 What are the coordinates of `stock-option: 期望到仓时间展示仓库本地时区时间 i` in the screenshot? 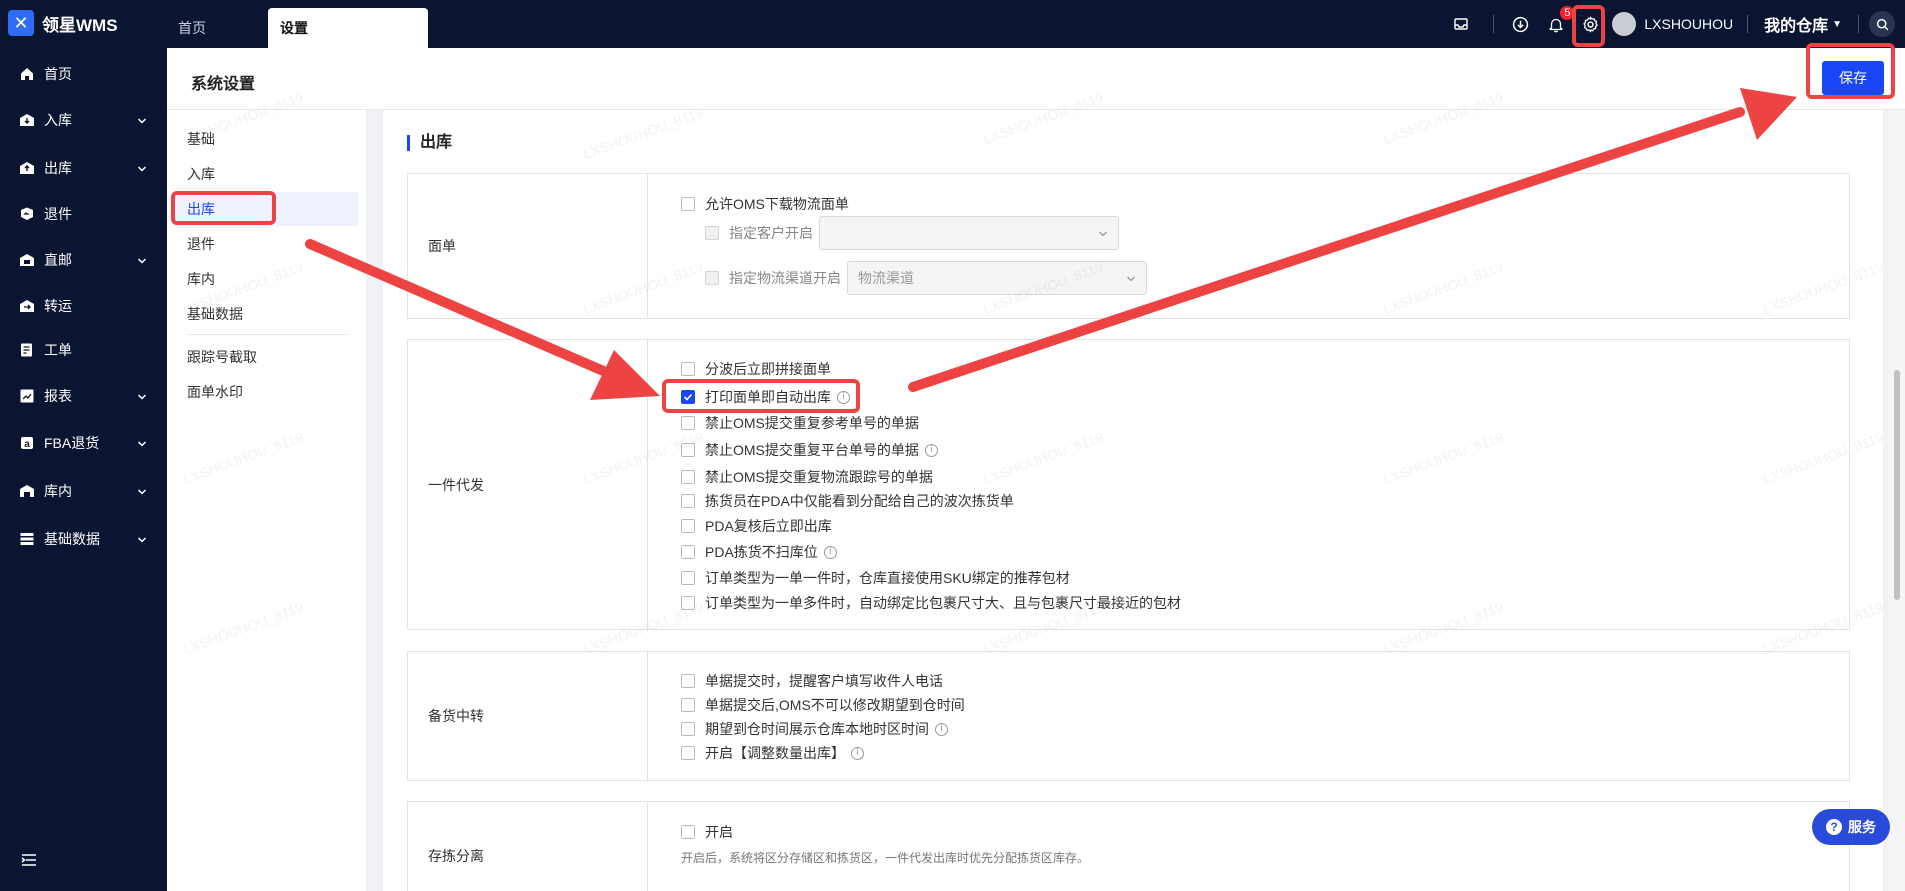 It's located at (814, 729).